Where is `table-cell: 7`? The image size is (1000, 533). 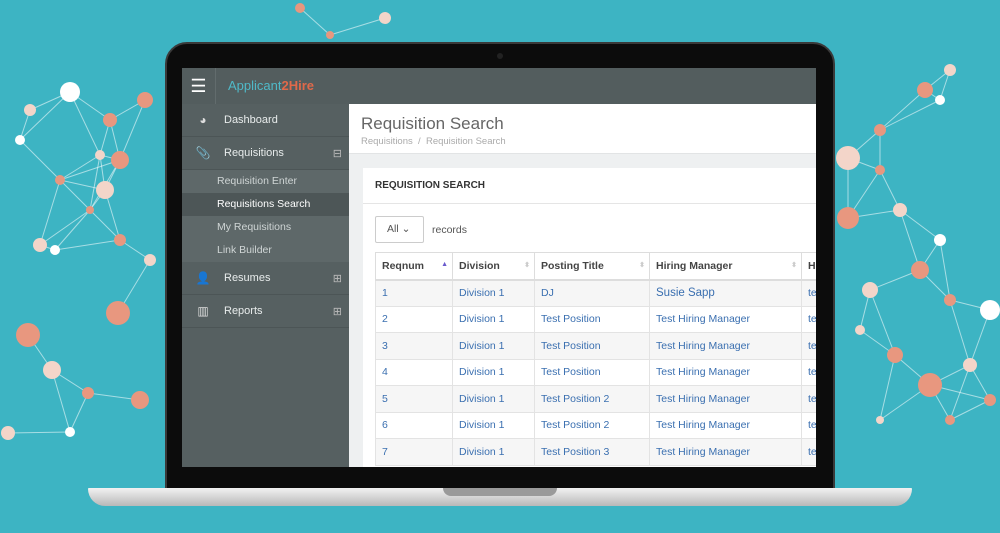 table-cell: 7 is located at coordinates (414, 452).